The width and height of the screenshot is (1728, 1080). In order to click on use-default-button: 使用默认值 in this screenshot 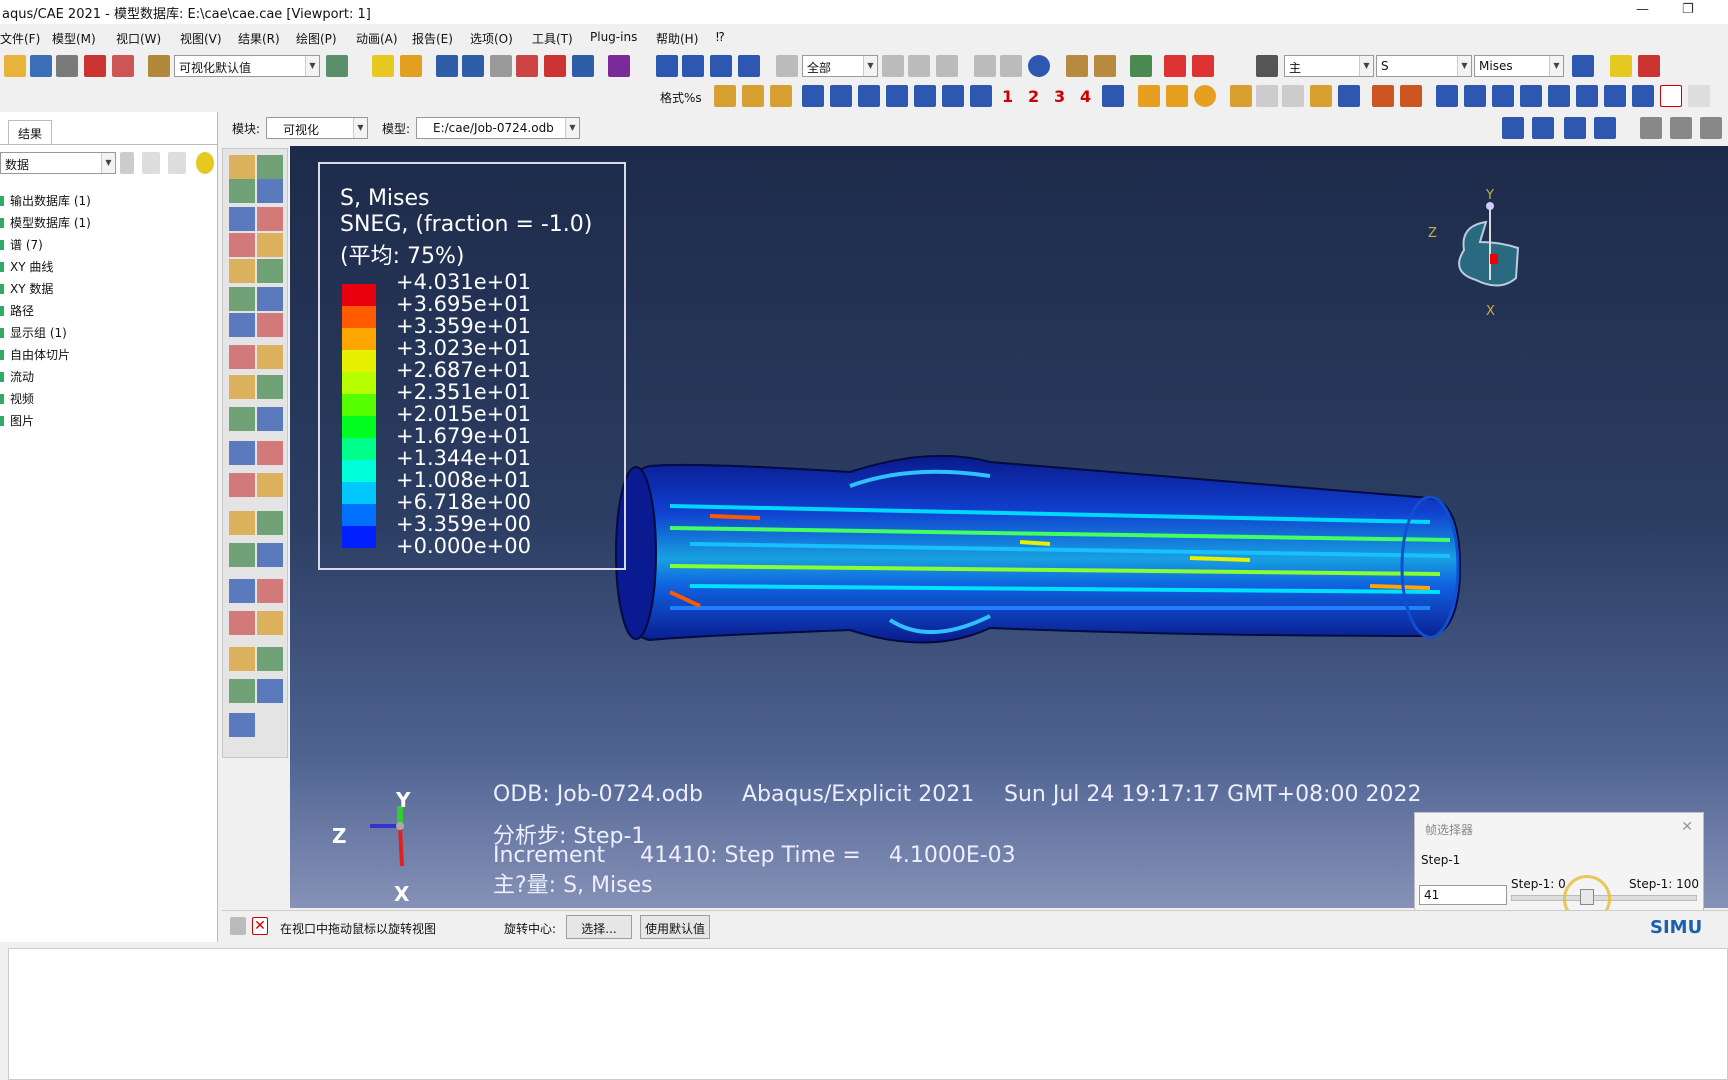, I will do `click(675, 927)`.